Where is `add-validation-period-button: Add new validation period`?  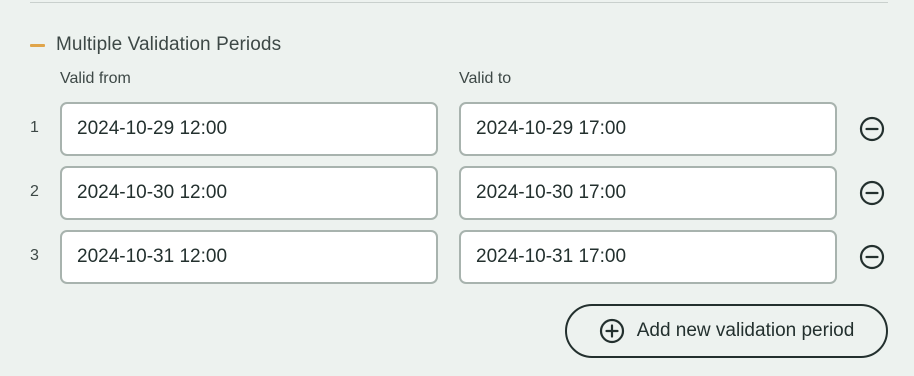
add-validation-period-button: Add new validation period is located at coordinates (726, 331).